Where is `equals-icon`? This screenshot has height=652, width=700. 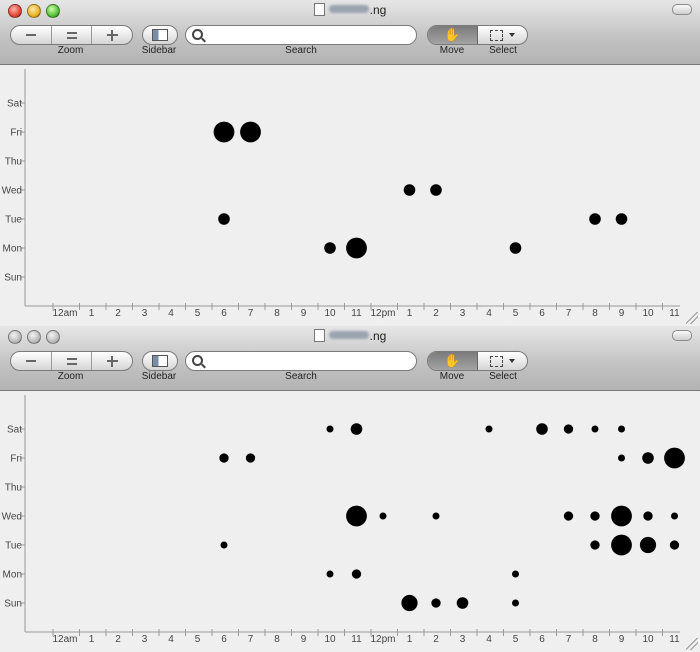 equals-icon is located at coordinates (71, 35).